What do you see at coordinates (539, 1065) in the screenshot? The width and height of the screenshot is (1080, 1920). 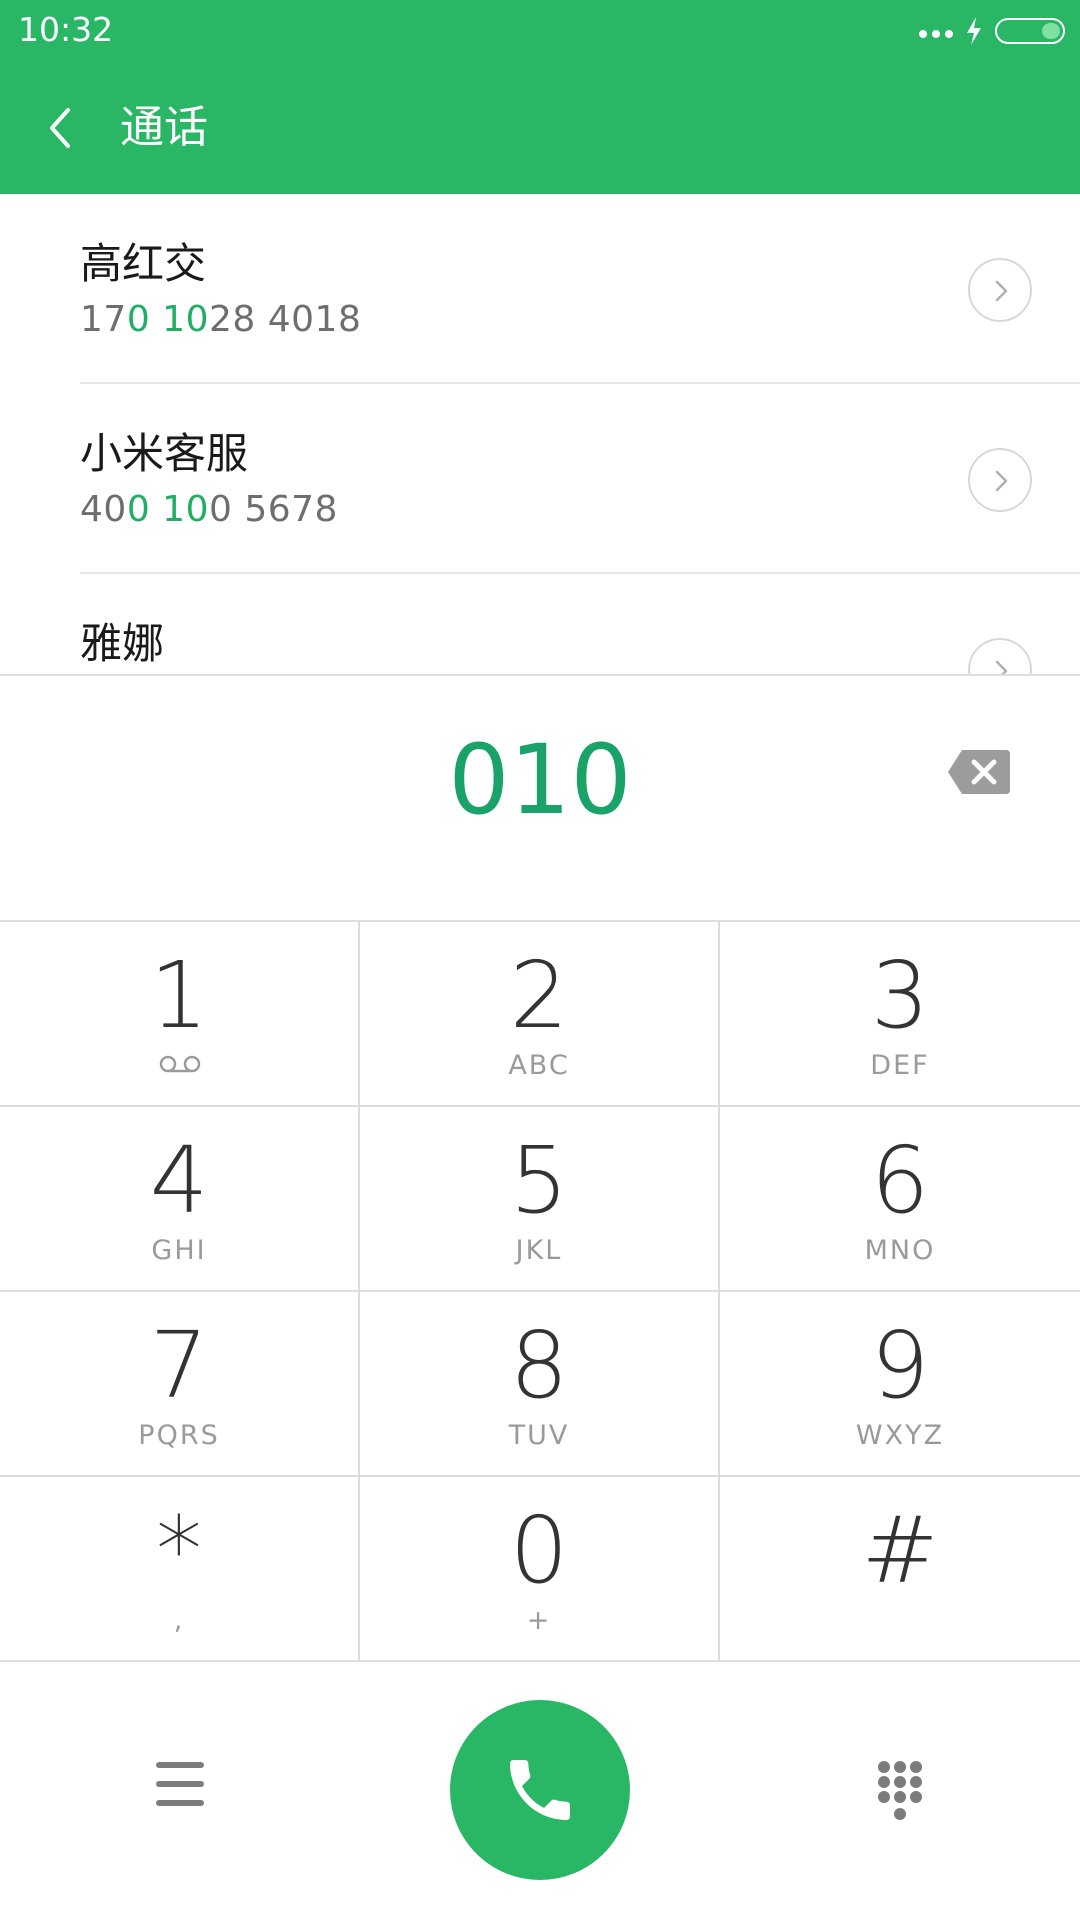 I see `key-letters: ABC` at bounding box center [539, 1065].